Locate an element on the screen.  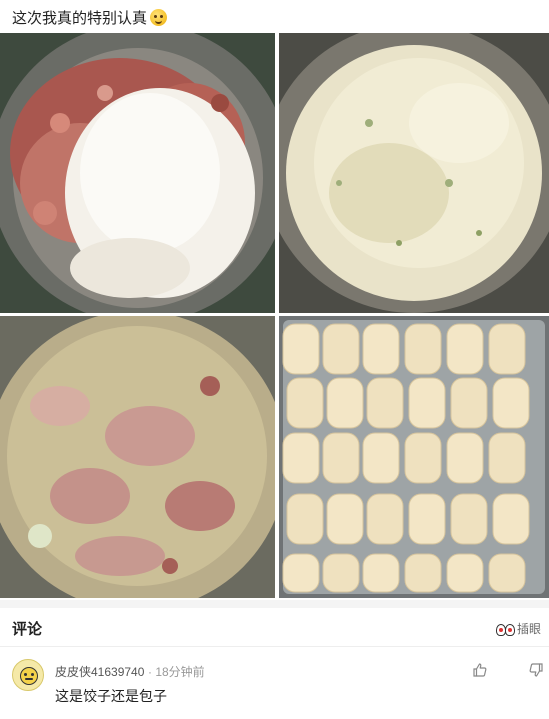
thumbs-down-icon is located at coordinates (536, 670).